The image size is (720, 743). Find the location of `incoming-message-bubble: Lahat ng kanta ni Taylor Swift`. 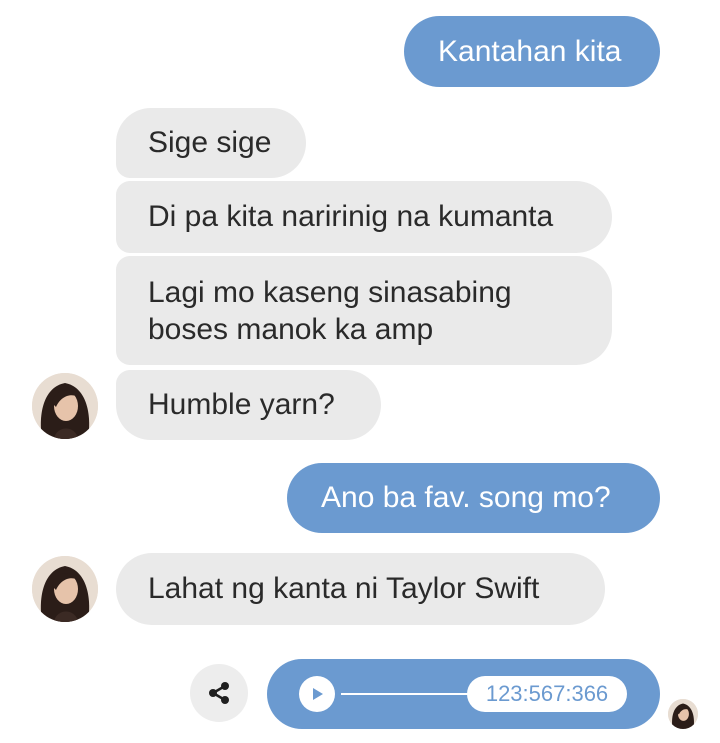

incoming-message-bubble: Lahat ng kanta ni Taylor Swift is located at coordinates (360, 589).